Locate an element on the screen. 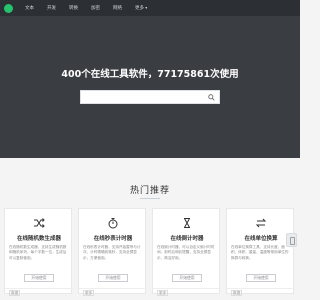  nav-item-encrypt: 加密 is located at coordinates (95, 8).